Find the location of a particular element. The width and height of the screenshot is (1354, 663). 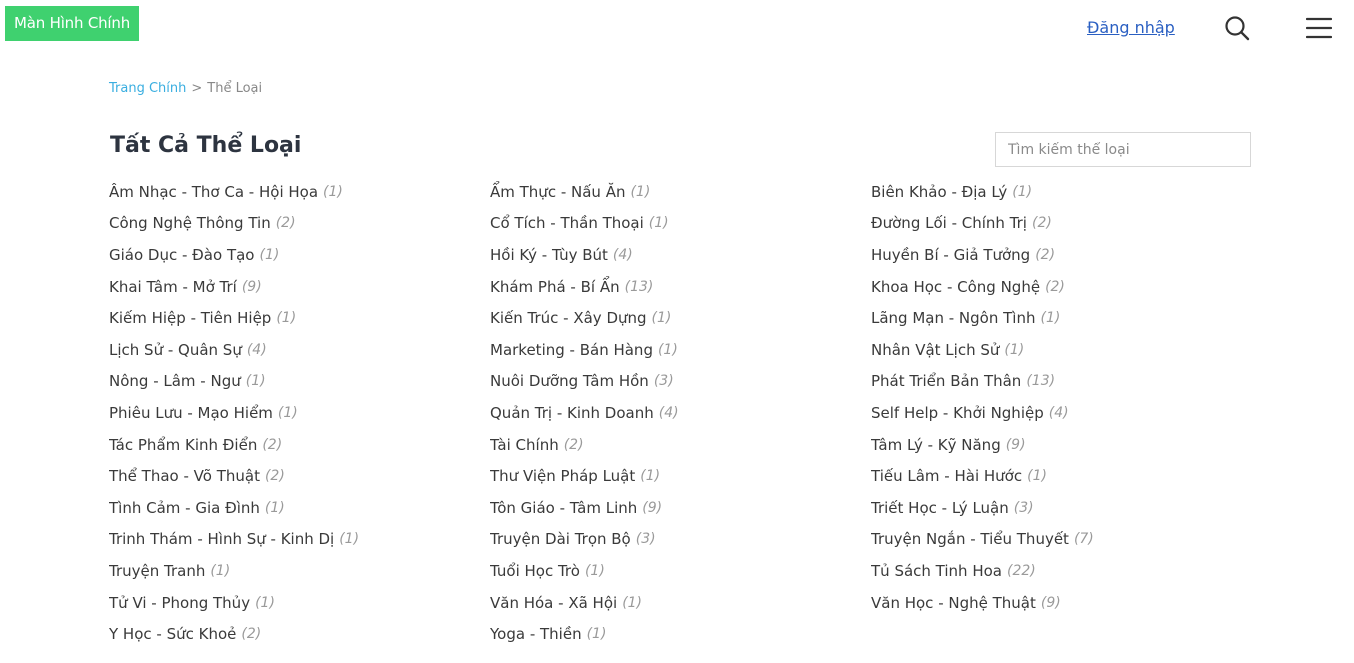

genre-name: Truyện Dài Trọn Bộ is located at coordinates (560, 539).